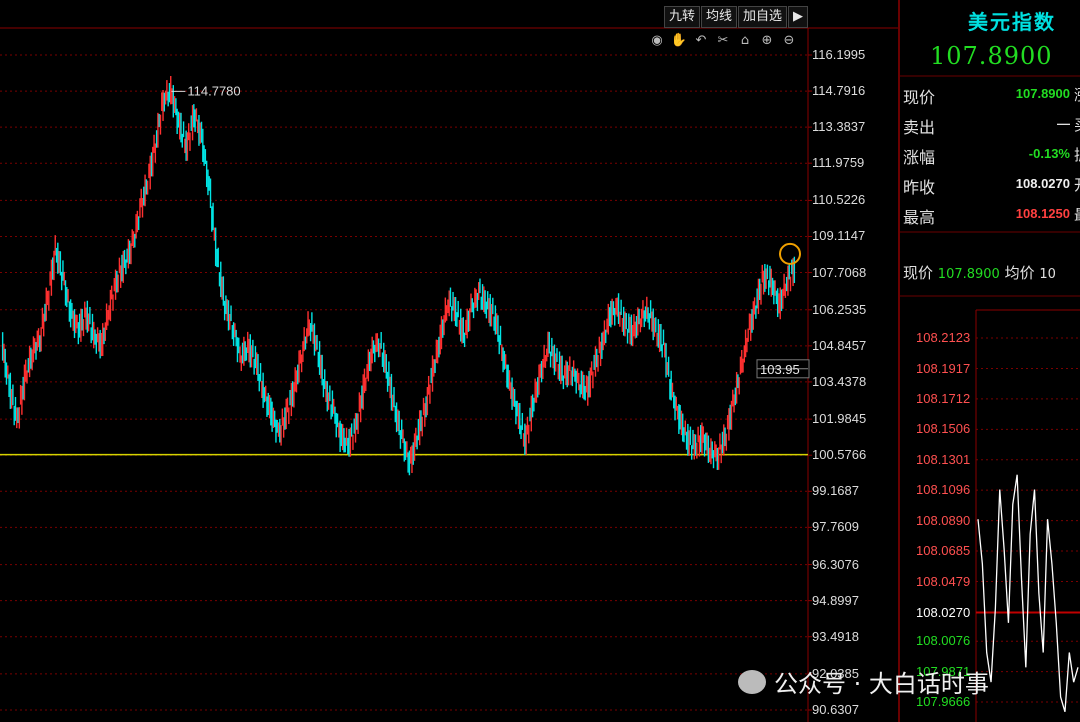 The height and width of the screenshot is (722, 1080). Describe the element at coordinates (835, 491) in the screenshot. I see `y-tick-label: 99.1687` at that location.